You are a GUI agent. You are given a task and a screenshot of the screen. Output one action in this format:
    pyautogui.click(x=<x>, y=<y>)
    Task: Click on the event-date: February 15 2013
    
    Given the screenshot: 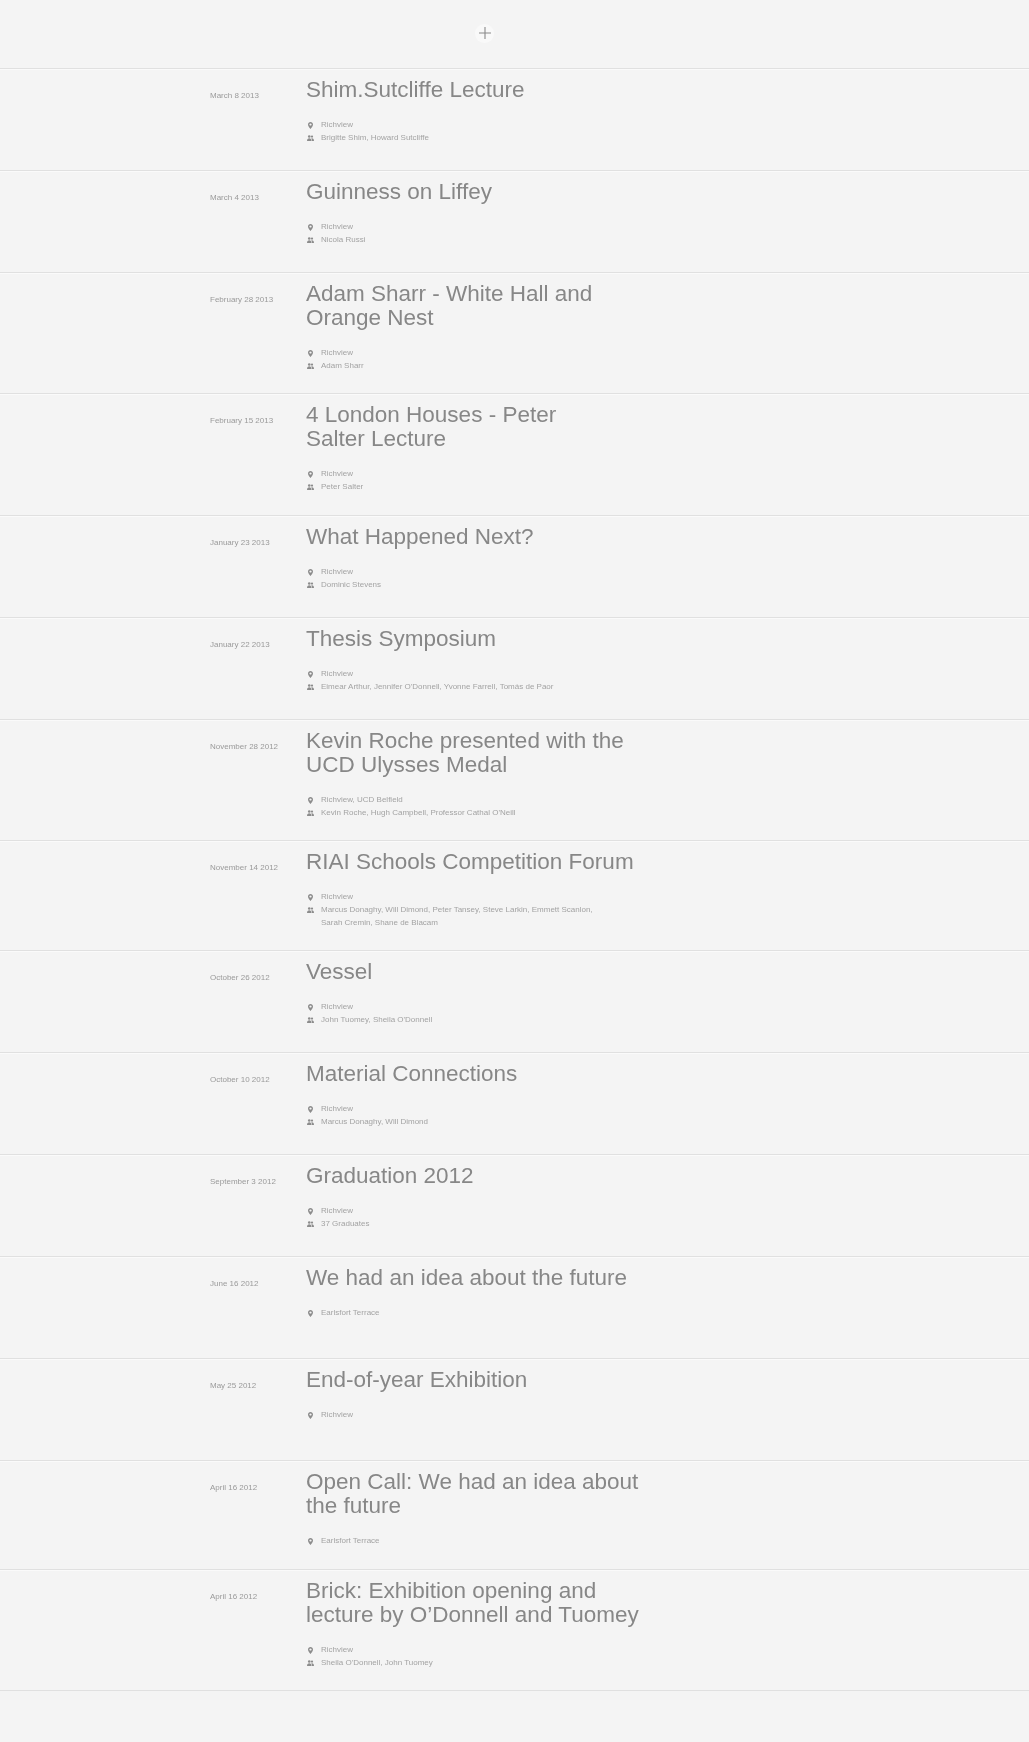 What is the action you would take?
    pyautogui.click(x=242, y=421)
    